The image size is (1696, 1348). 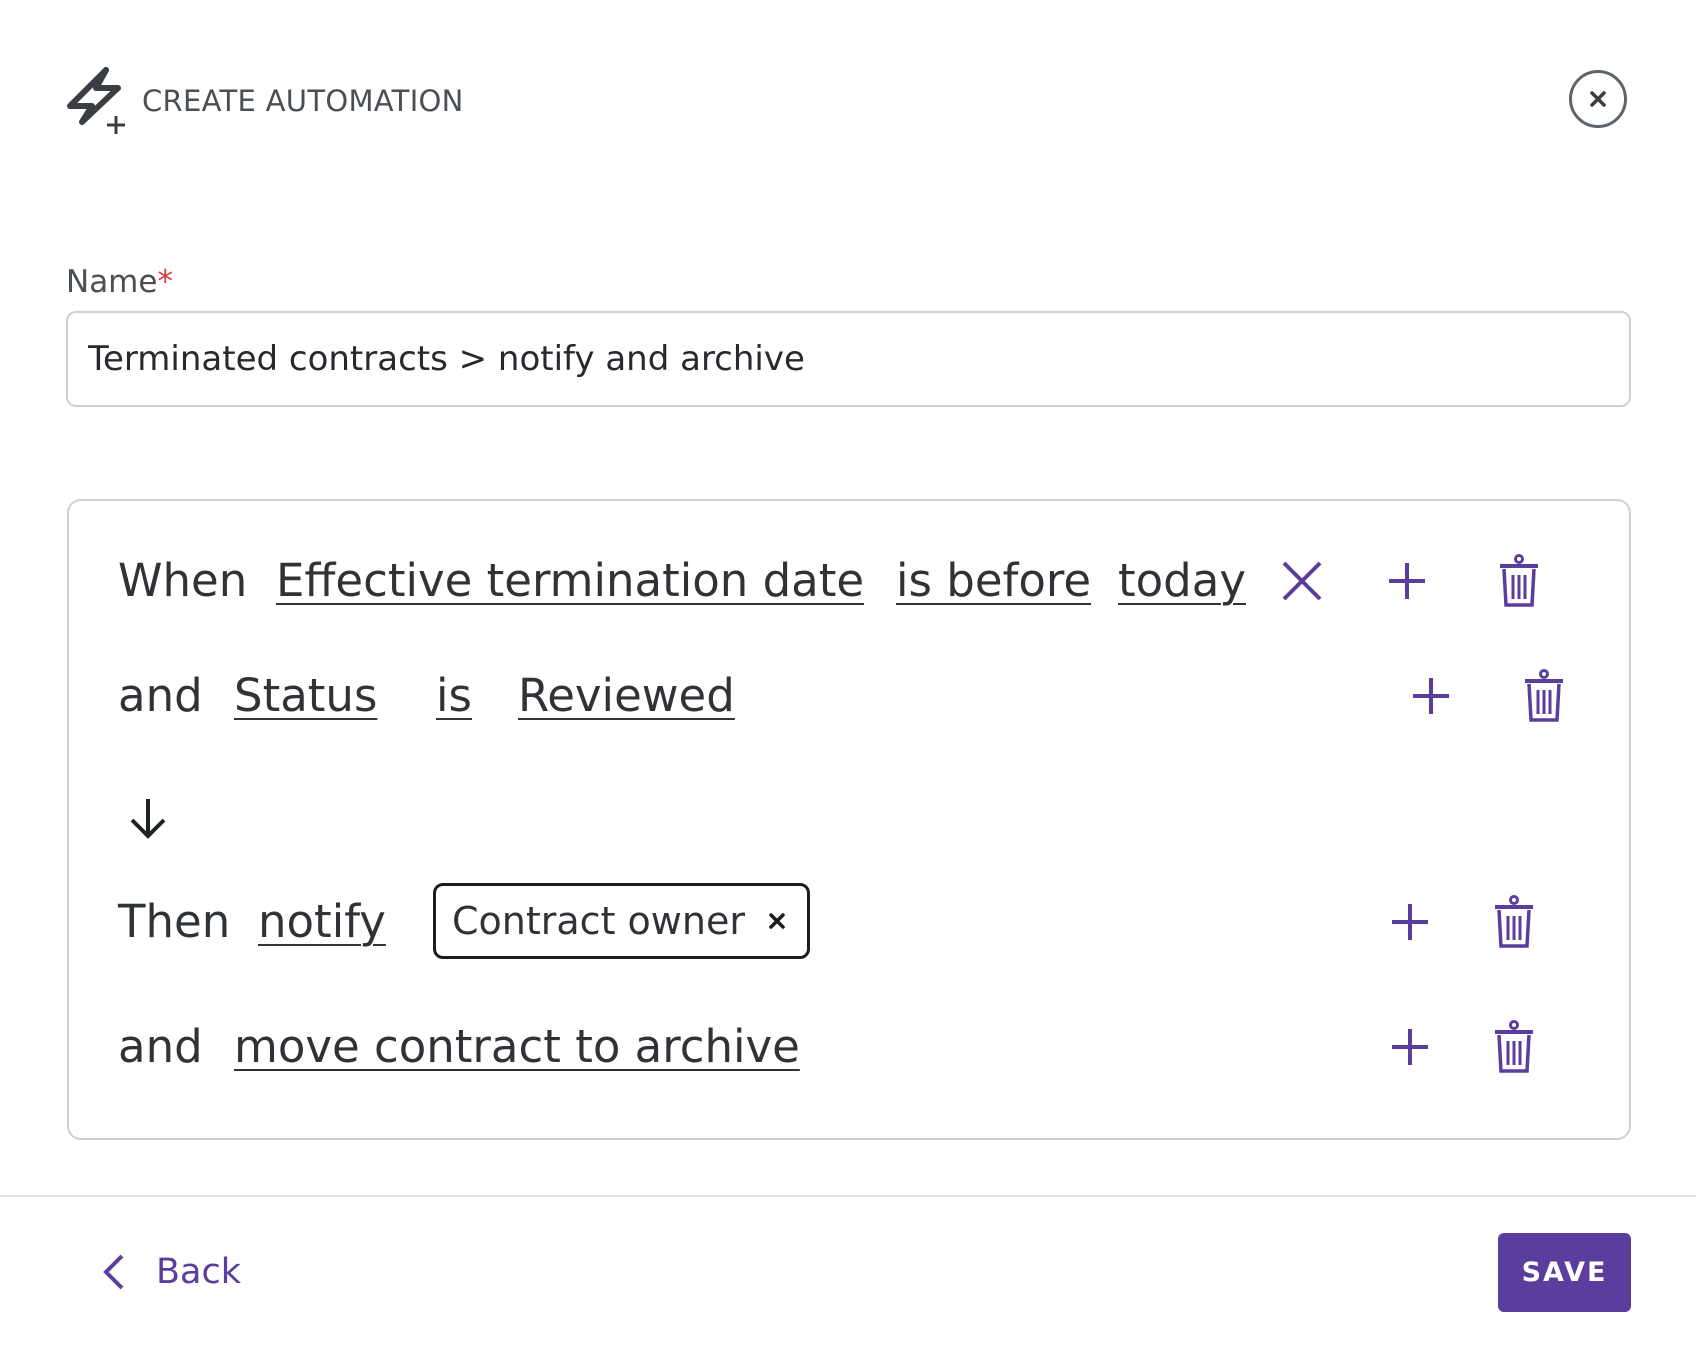 What do you see at coordinates (993, 581) in the screenshot?
I see `condition-operator: is before` at bounding box center [993, 581].